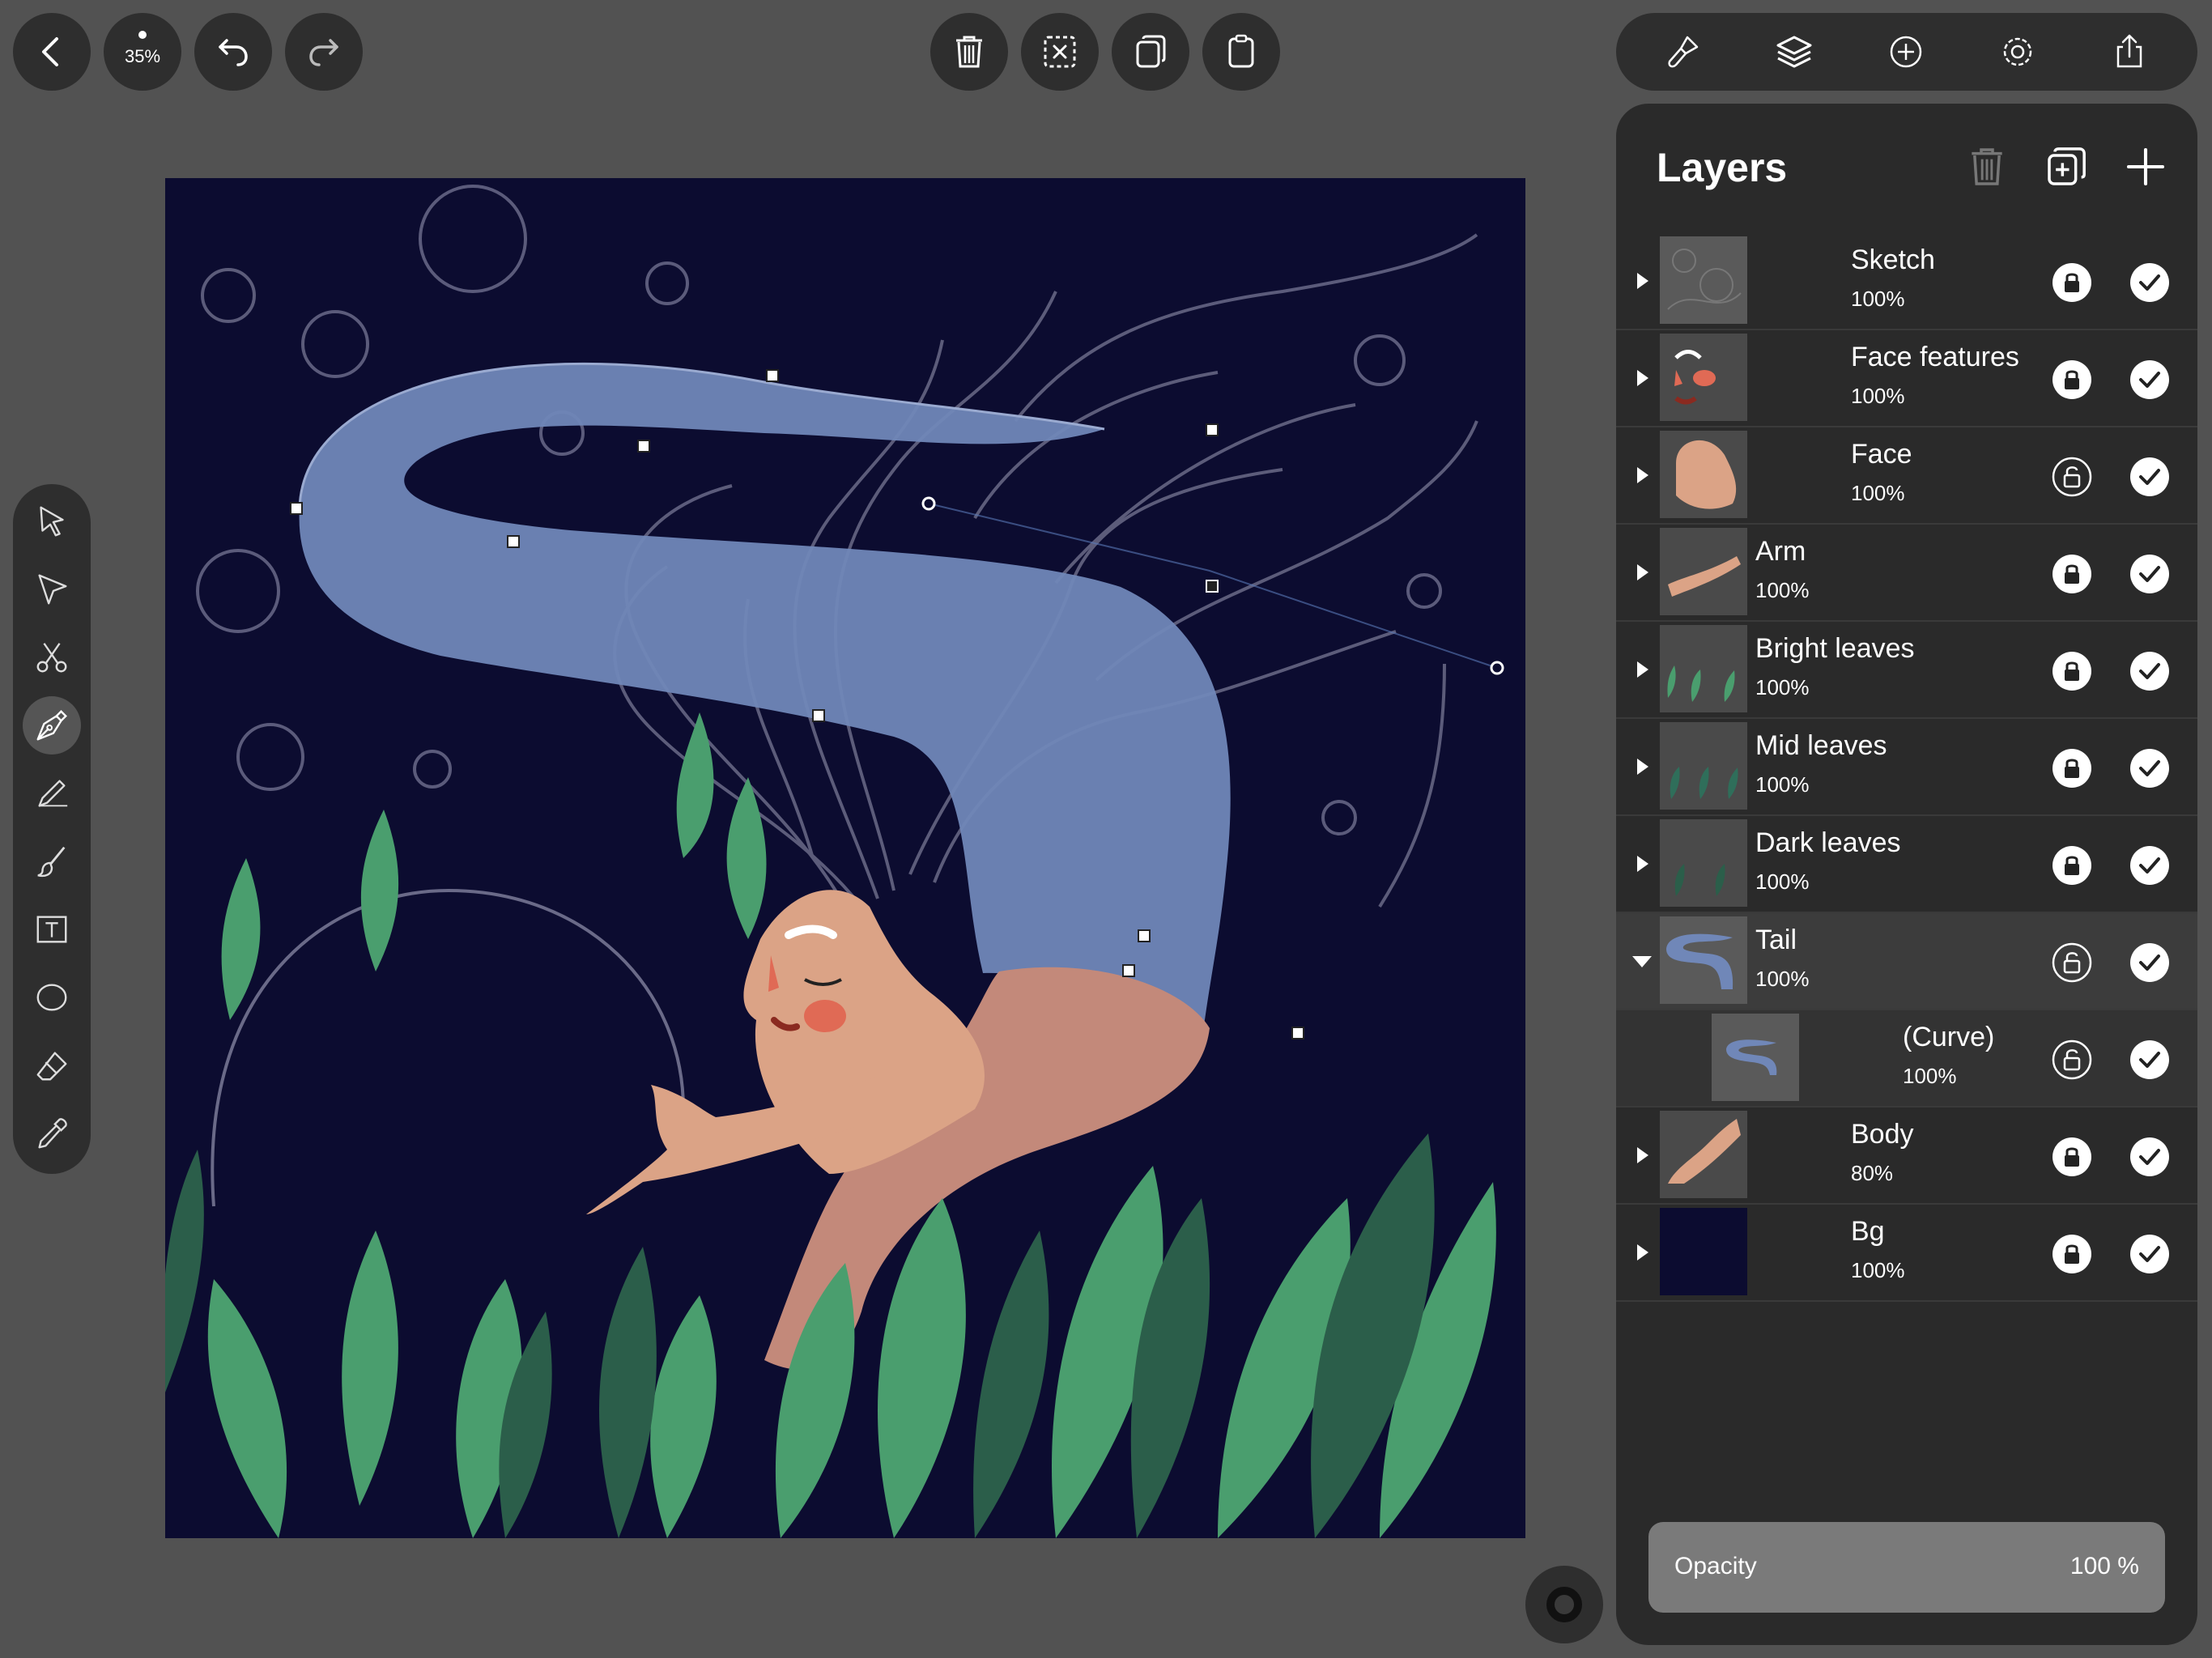 This screenshot has width=2212, height=1658. I want to click on layer-opacity: 100%, so click(1782, 881).